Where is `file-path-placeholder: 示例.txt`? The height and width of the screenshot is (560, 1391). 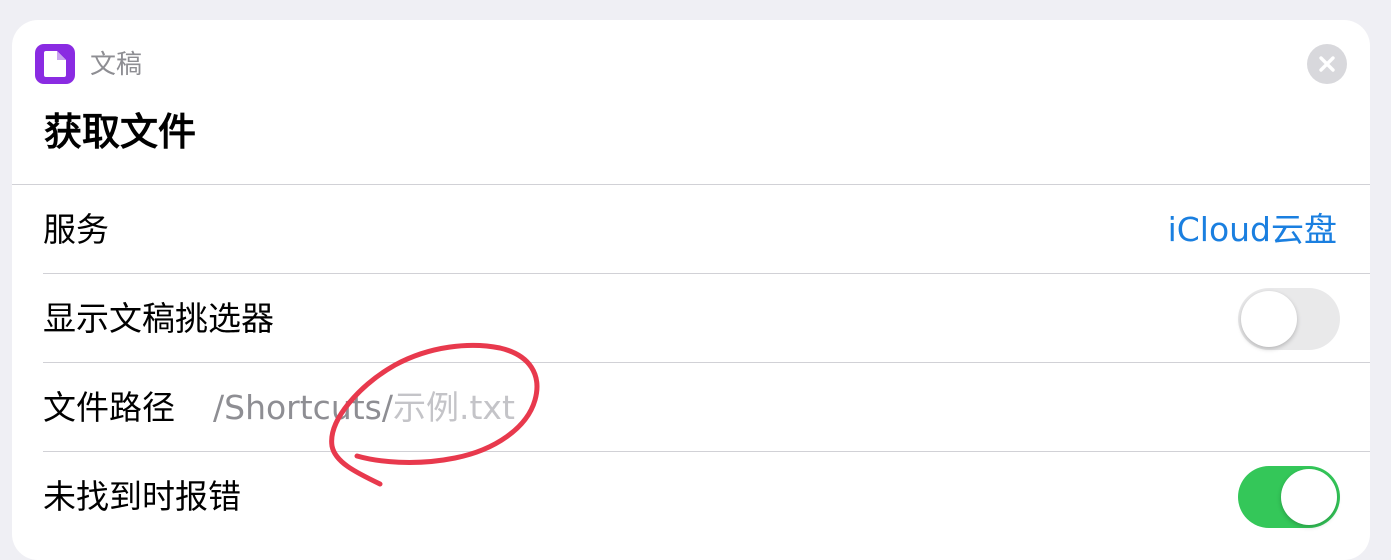 file-path-placeholder: 示例.txt is located at coordinates (454, 407).